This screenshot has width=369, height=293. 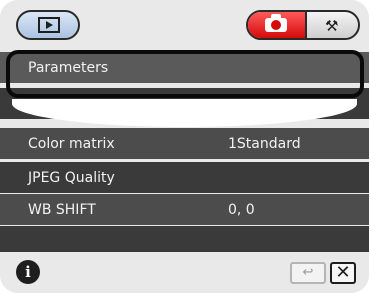 I want to click on wrench-icon: ⚒, so click(x=332, y=26).